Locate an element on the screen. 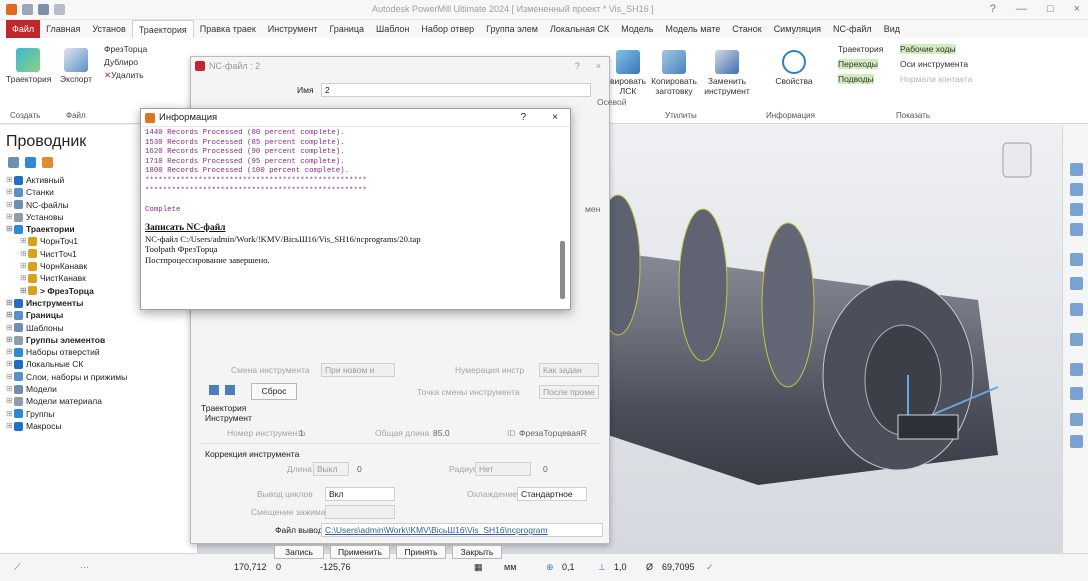 The image size is (1088, 581). tree-item: ⊞ Группы is located at coordinates (98, 414).